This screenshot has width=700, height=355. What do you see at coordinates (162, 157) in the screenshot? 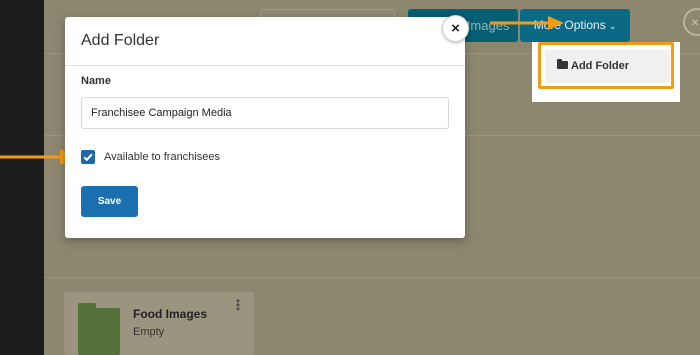
I see `franchisee-checkbox-label: Available to franchisees` at bounding box center [162, 157].